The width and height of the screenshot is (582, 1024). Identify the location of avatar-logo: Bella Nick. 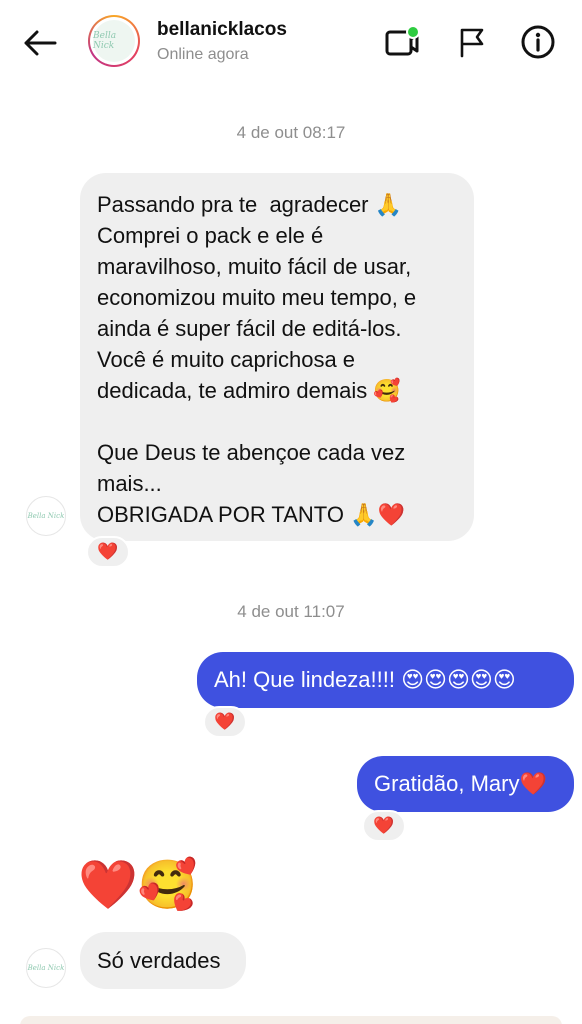
(114, 41).